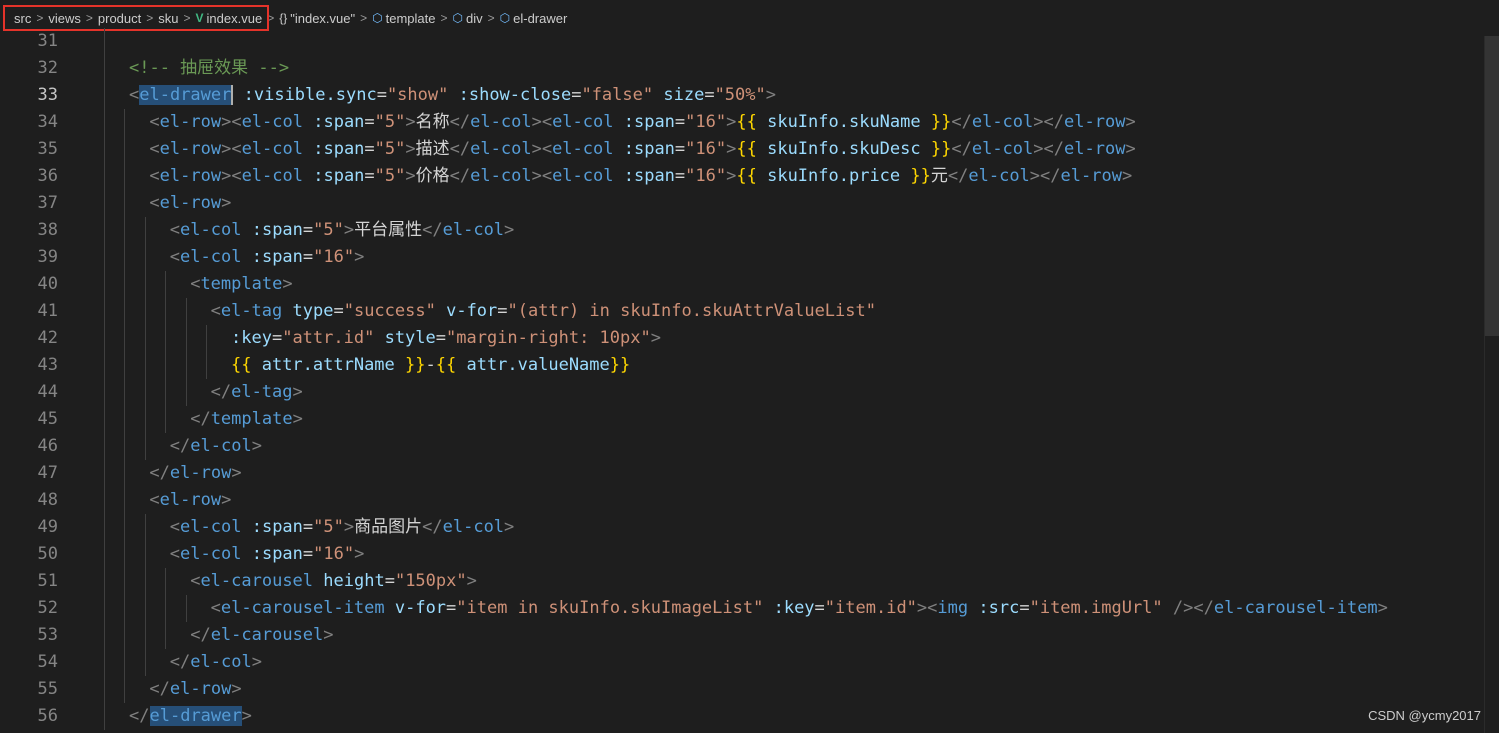 The width and height of the screenshot is (1499, 733). I want to click on code-line-text: <template>, so click(241, 284).